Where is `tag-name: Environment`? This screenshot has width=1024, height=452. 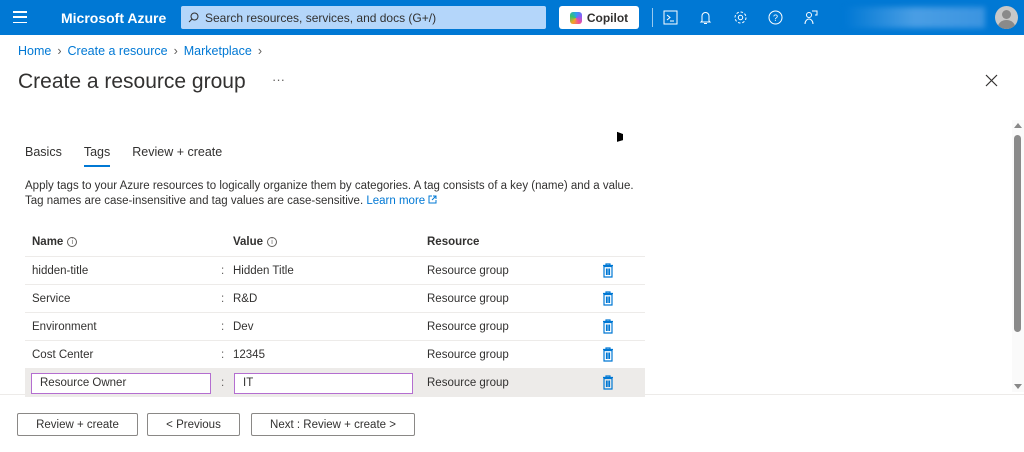 tag-name: Environment is located at coordinates (64, 327).